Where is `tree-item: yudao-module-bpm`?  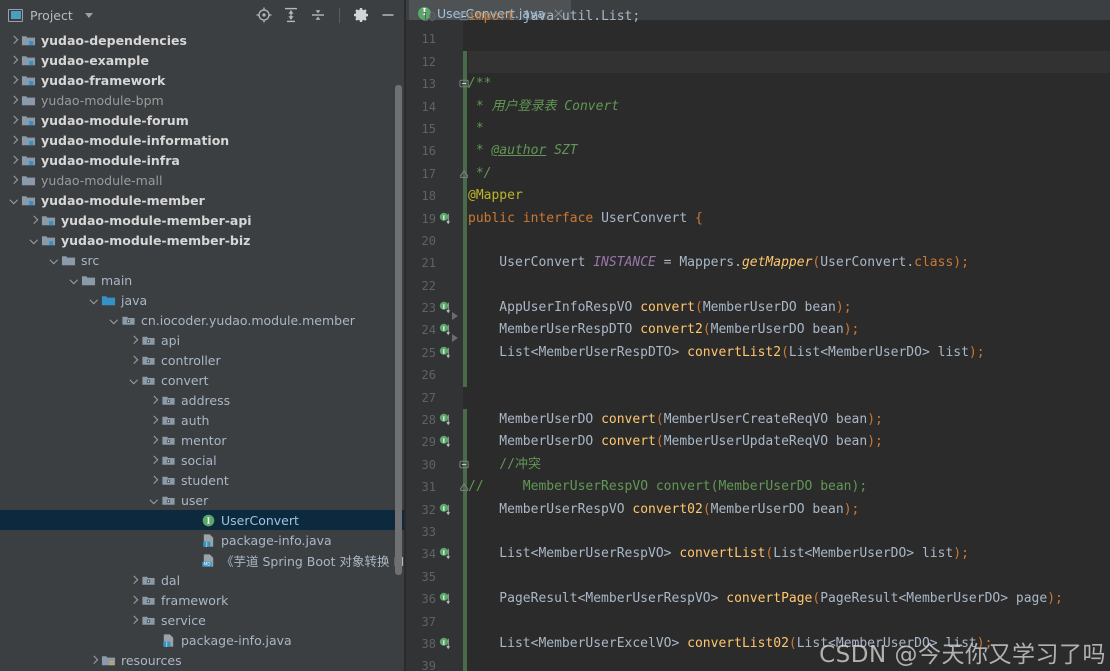
tree-item: yudao-module-bpm is located at coordinates (202, 100).